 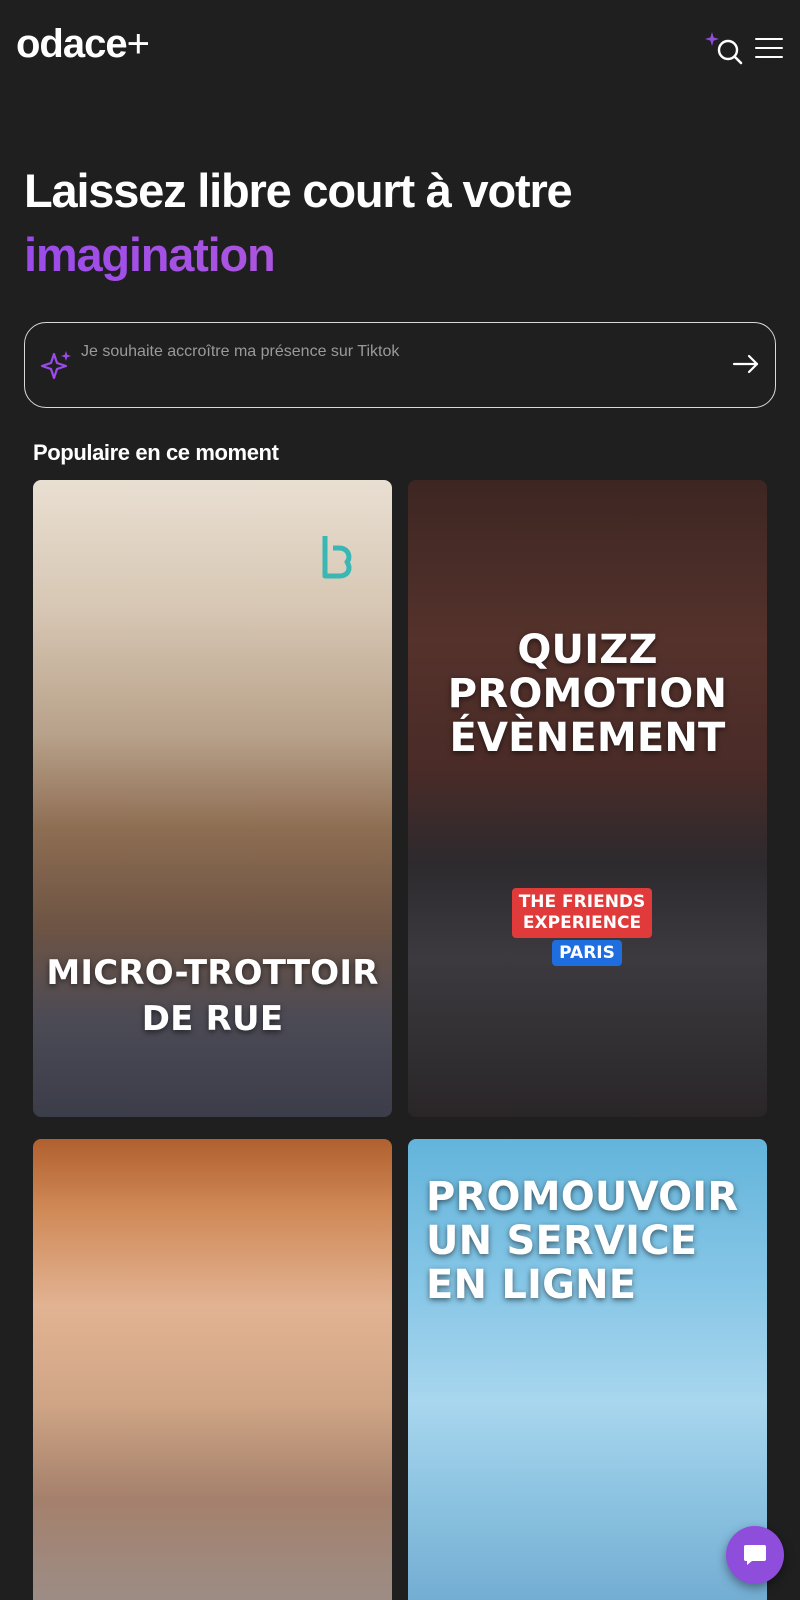 I want to click on video-card-promouvoir: PROMOUVOIR UN SERVICE EN LIGNE, so click(x=587, y=1369).